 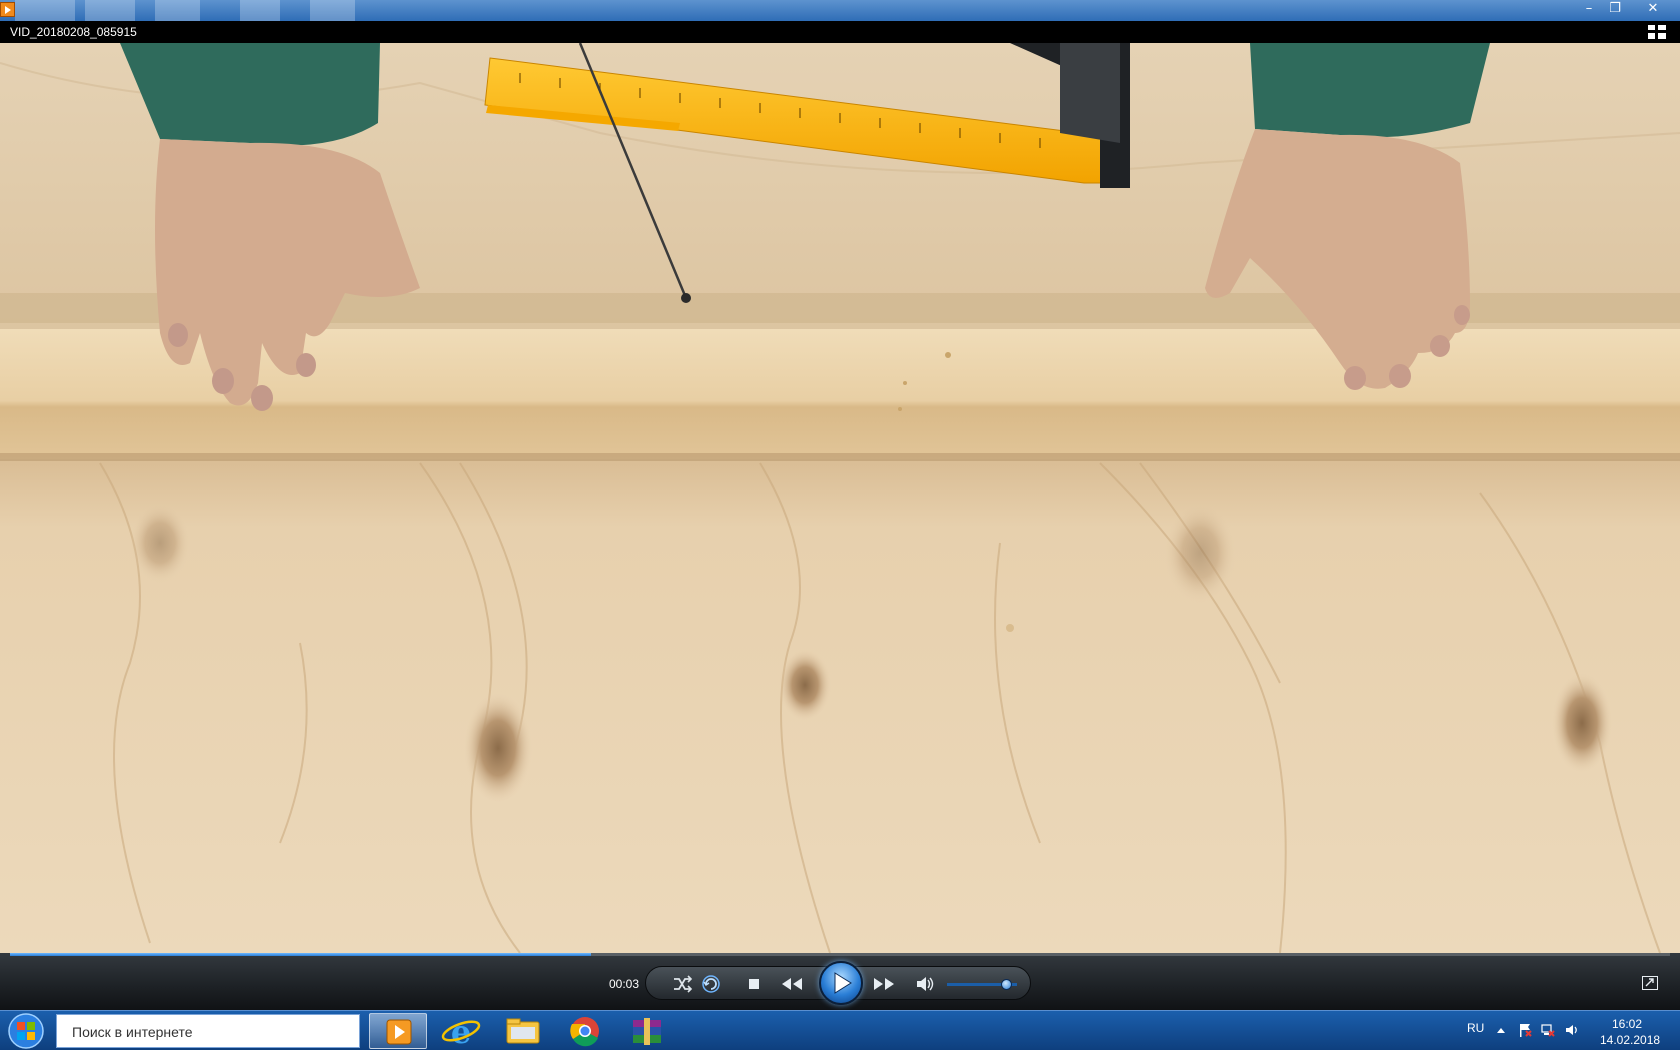 What do you see at coordinates (884, 984) in the screenshot?
I see `fast-forward-icon` at bounding box center [884, 984].